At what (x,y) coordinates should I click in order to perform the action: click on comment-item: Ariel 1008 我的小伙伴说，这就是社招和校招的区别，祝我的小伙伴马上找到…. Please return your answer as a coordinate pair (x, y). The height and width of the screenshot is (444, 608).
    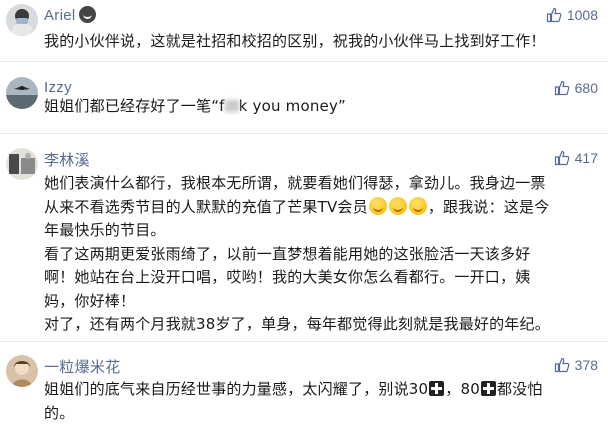
    Looking at the image, I should click on (304, 31).